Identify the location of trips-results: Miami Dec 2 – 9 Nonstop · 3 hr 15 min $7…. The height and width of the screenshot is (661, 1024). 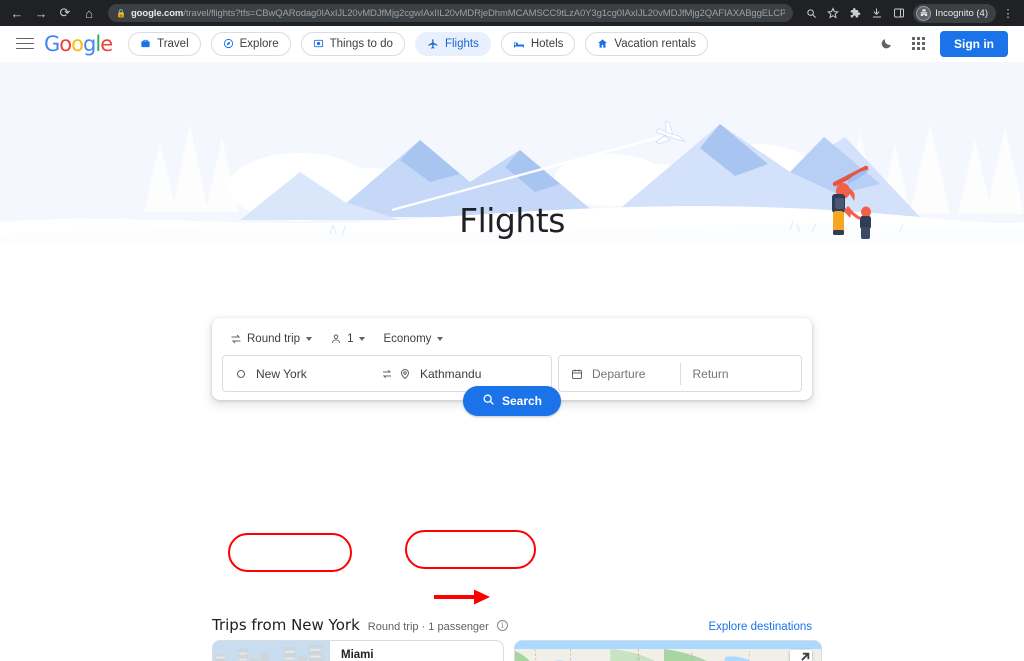
(517, 650).